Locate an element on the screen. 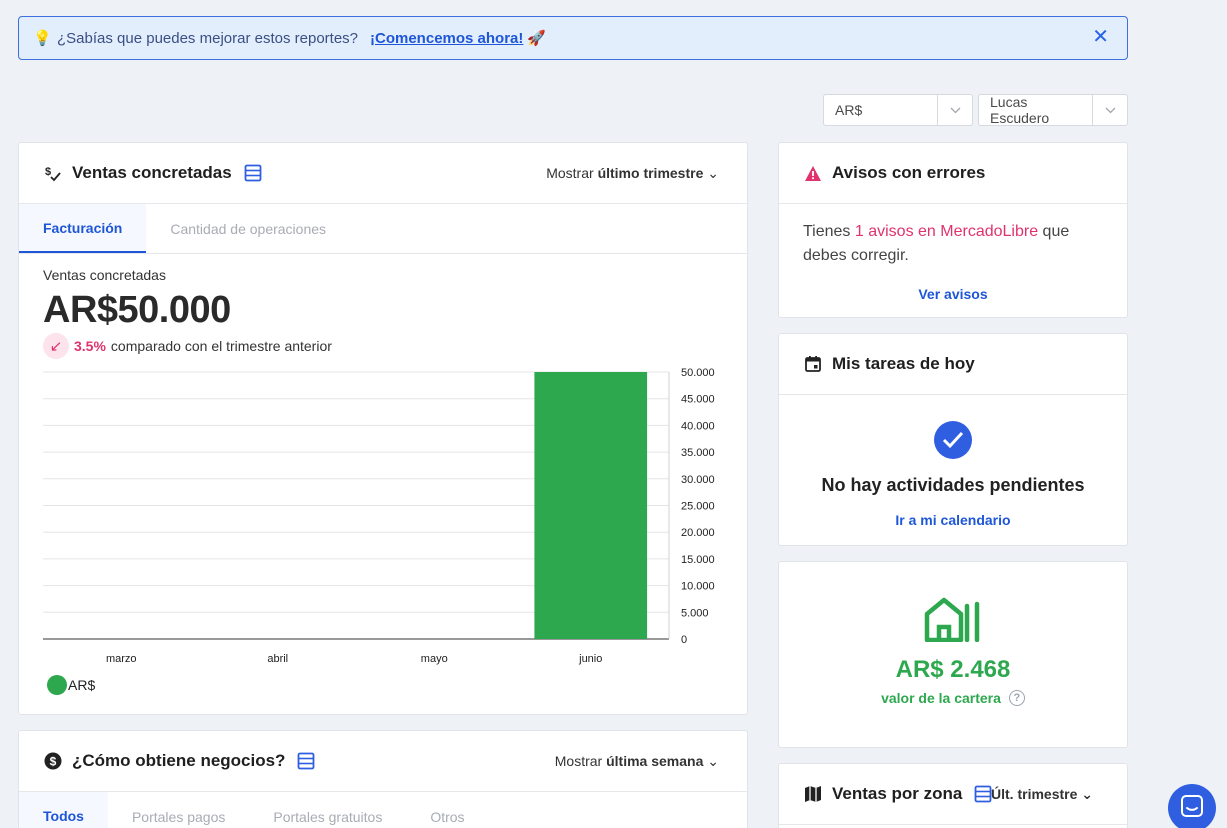 The height and width of the screenshot is (828, 1227). portfolio-label: valor de la cartera is located at coordinates (941, 698).